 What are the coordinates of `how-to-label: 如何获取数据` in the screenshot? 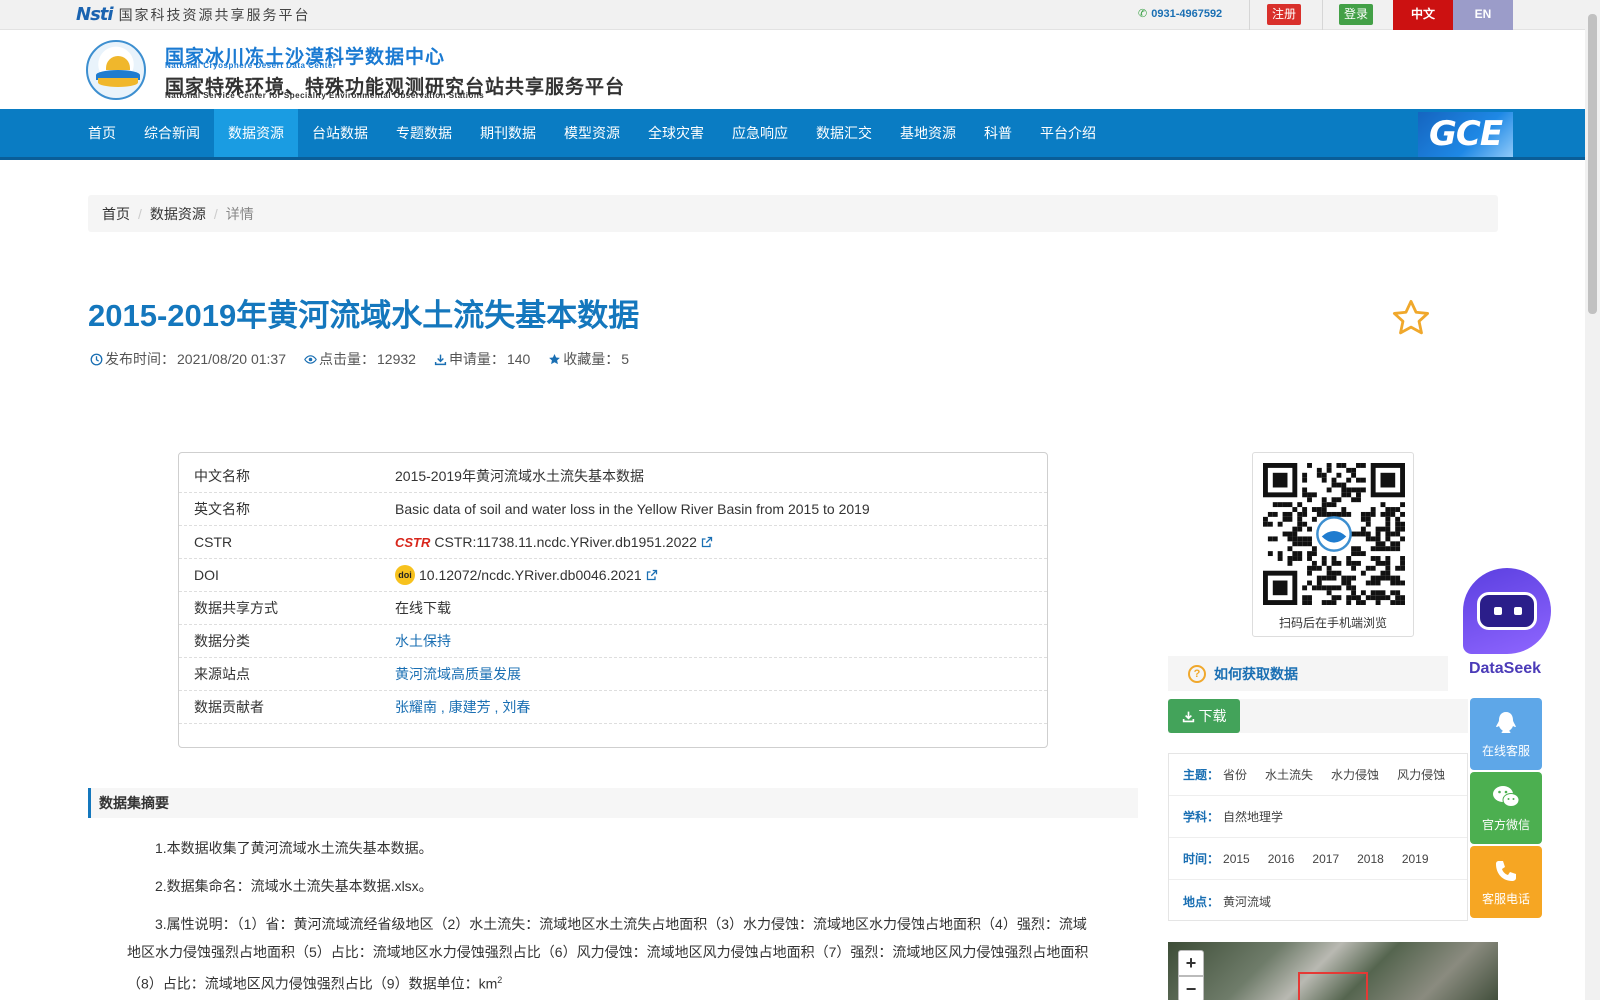 It's located at (1256, 673).